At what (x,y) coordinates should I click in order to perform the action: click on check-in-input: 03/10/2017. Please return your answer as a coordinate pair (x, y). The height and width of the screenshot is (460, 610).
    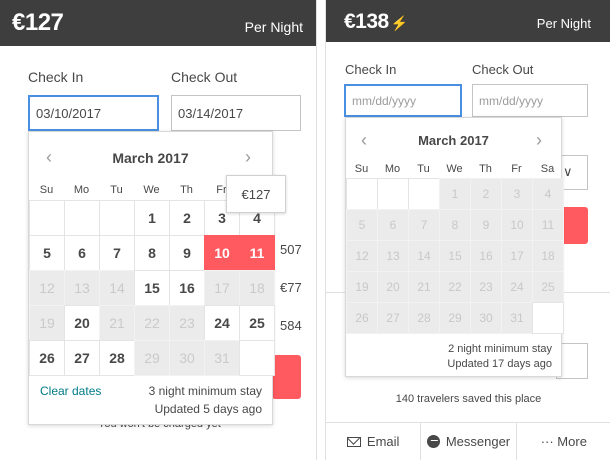
    Looking at the image, I should click on (93, 113).